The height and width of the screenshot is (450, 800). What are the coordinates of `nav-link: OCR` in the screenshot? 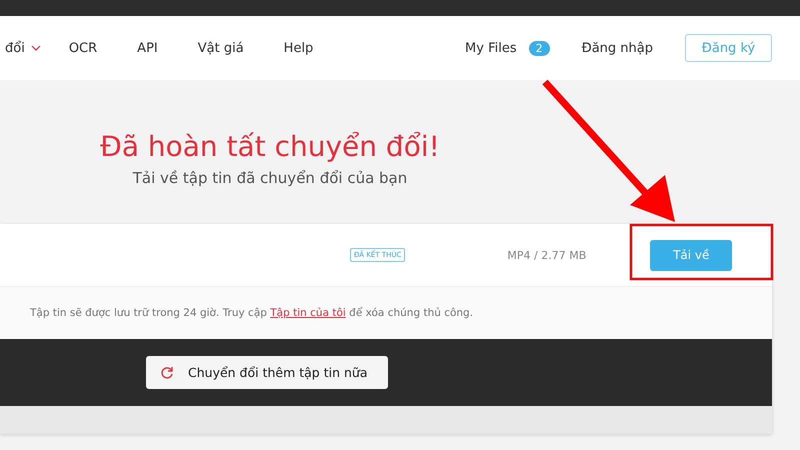 It's located at (83, 48).